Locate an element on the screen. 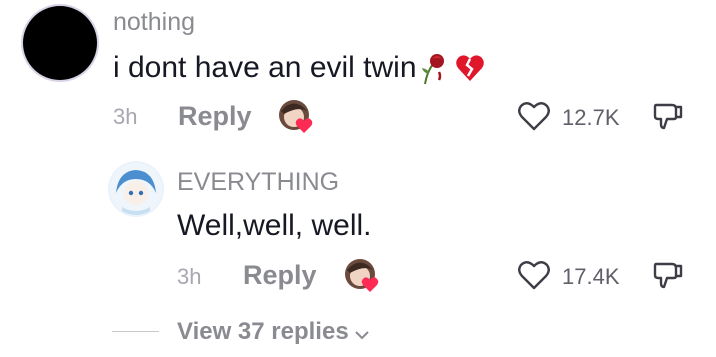 This screenshot has height=357, width=716. creator-liked-badge-icon is located at coordinates (296, 116).